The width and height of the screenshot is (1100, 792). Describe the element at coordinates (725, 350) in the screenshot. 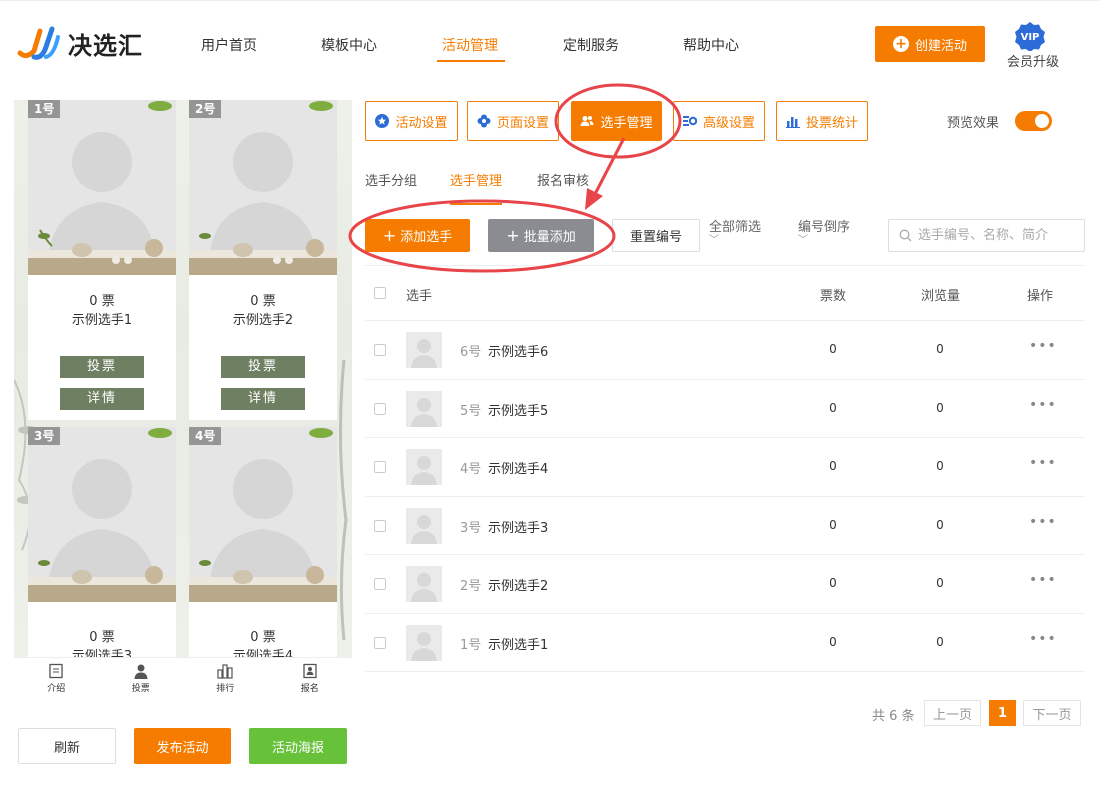

I see `table-row: 6号 示例选手6 0 0 •••` at that location.